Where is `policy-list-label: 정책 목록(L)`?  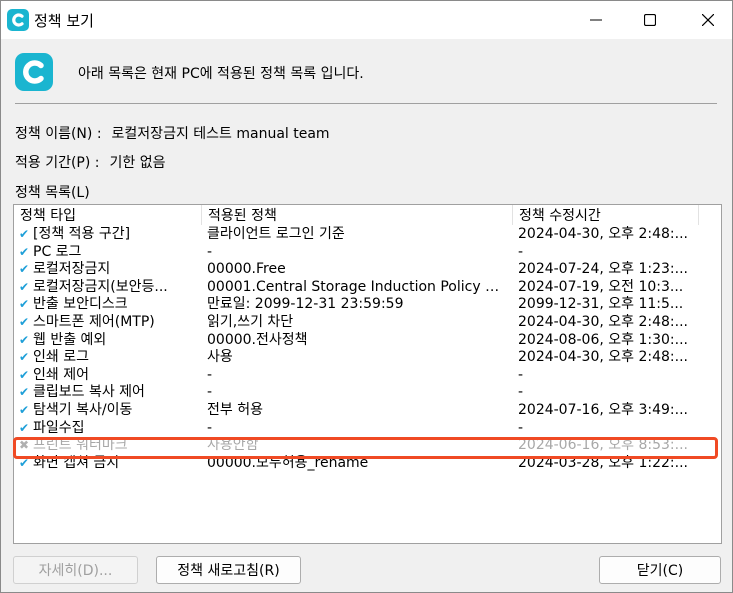
policy-list-label: 정책 목록(L) is located at coordinates (52, 193).